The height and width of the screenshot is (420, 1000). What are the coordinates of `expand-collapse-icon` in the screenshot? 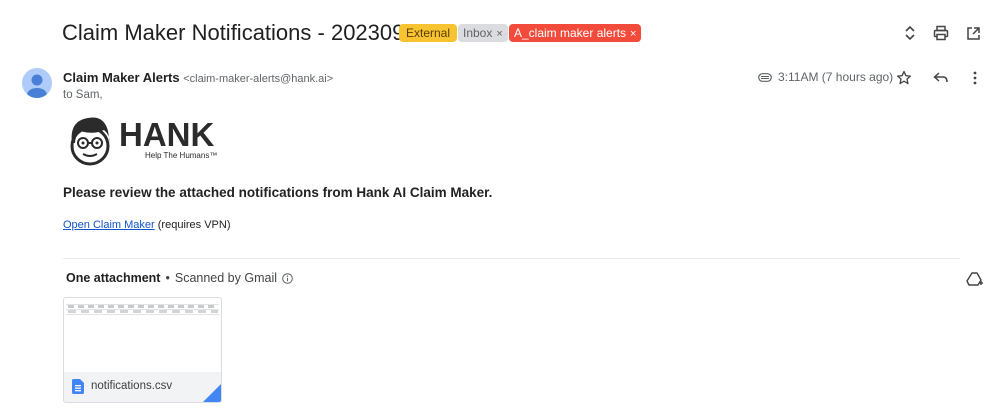 It's located at (910, 33).